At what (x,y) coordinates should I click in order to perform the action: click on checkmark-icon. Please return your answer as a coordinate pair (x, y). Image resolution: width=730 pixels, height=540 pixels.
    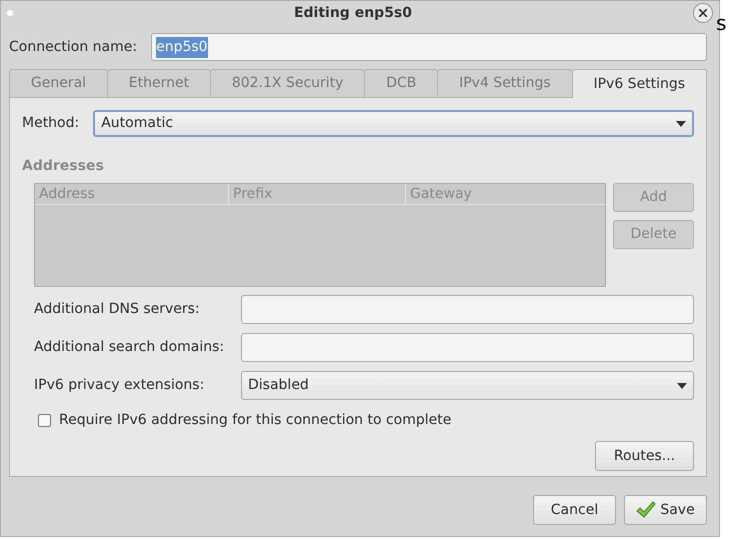
    Looking at the image, I should click on (646, 510).